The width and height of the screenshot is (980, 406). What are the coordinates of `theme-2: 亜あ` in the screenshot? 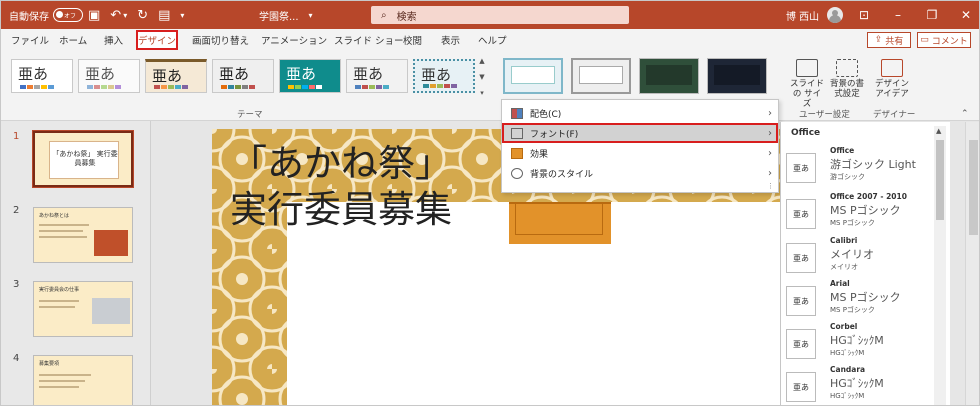 It's located at (109, 76).